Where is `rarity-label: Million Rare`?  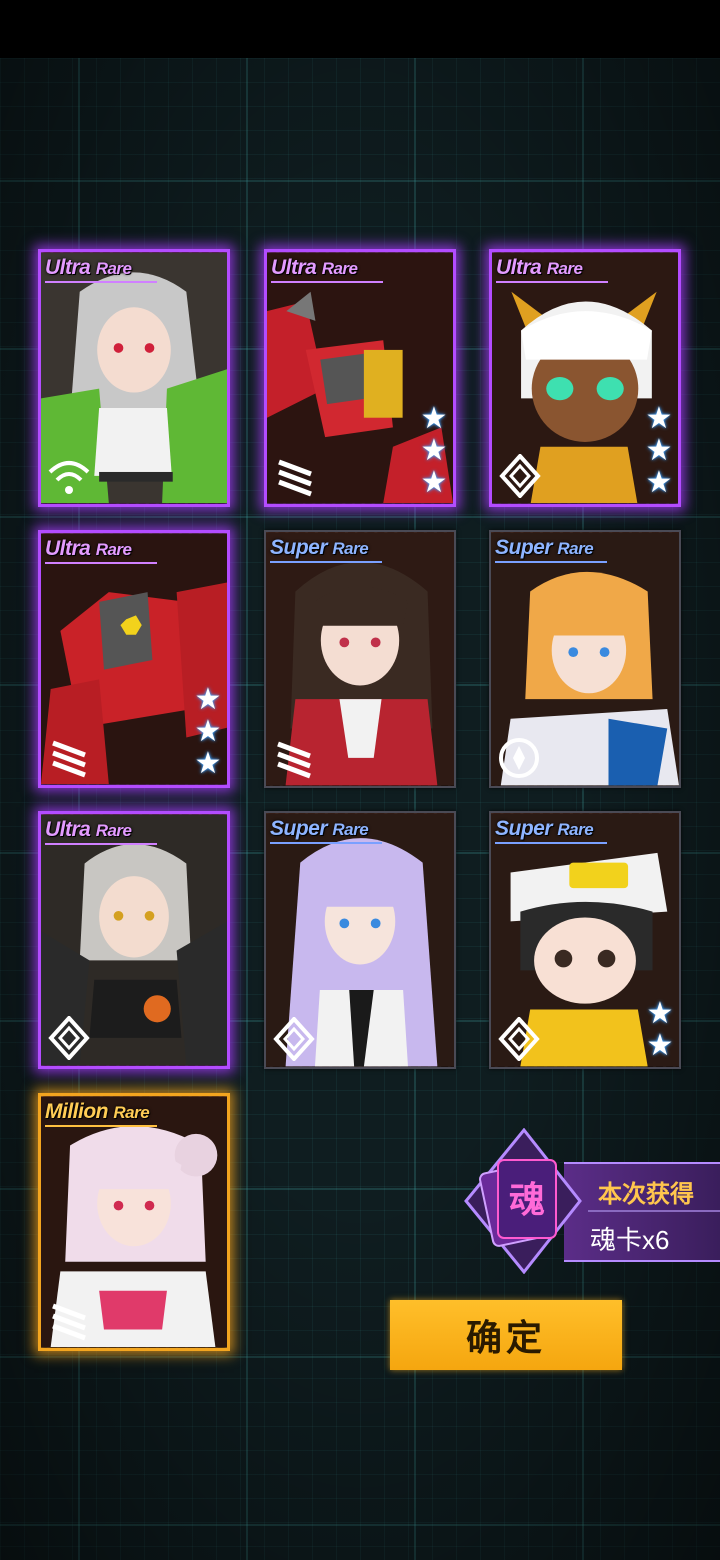 rarity-label: Million Rare is located at coordinates (97, 1111).